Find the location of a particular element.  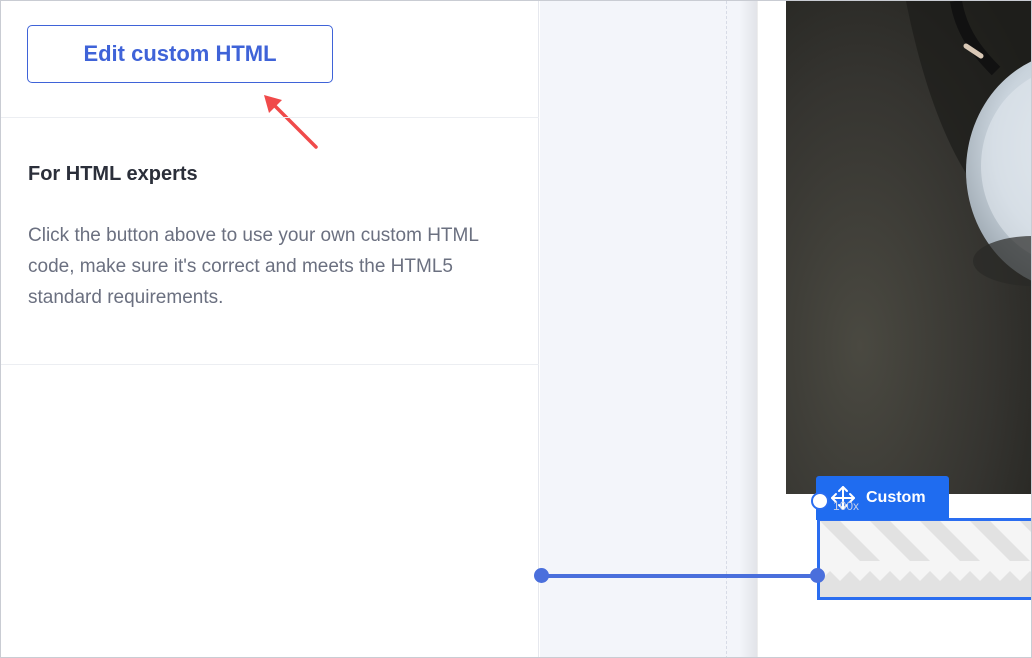

connector-dot-right is located at coordinates (817, 575).